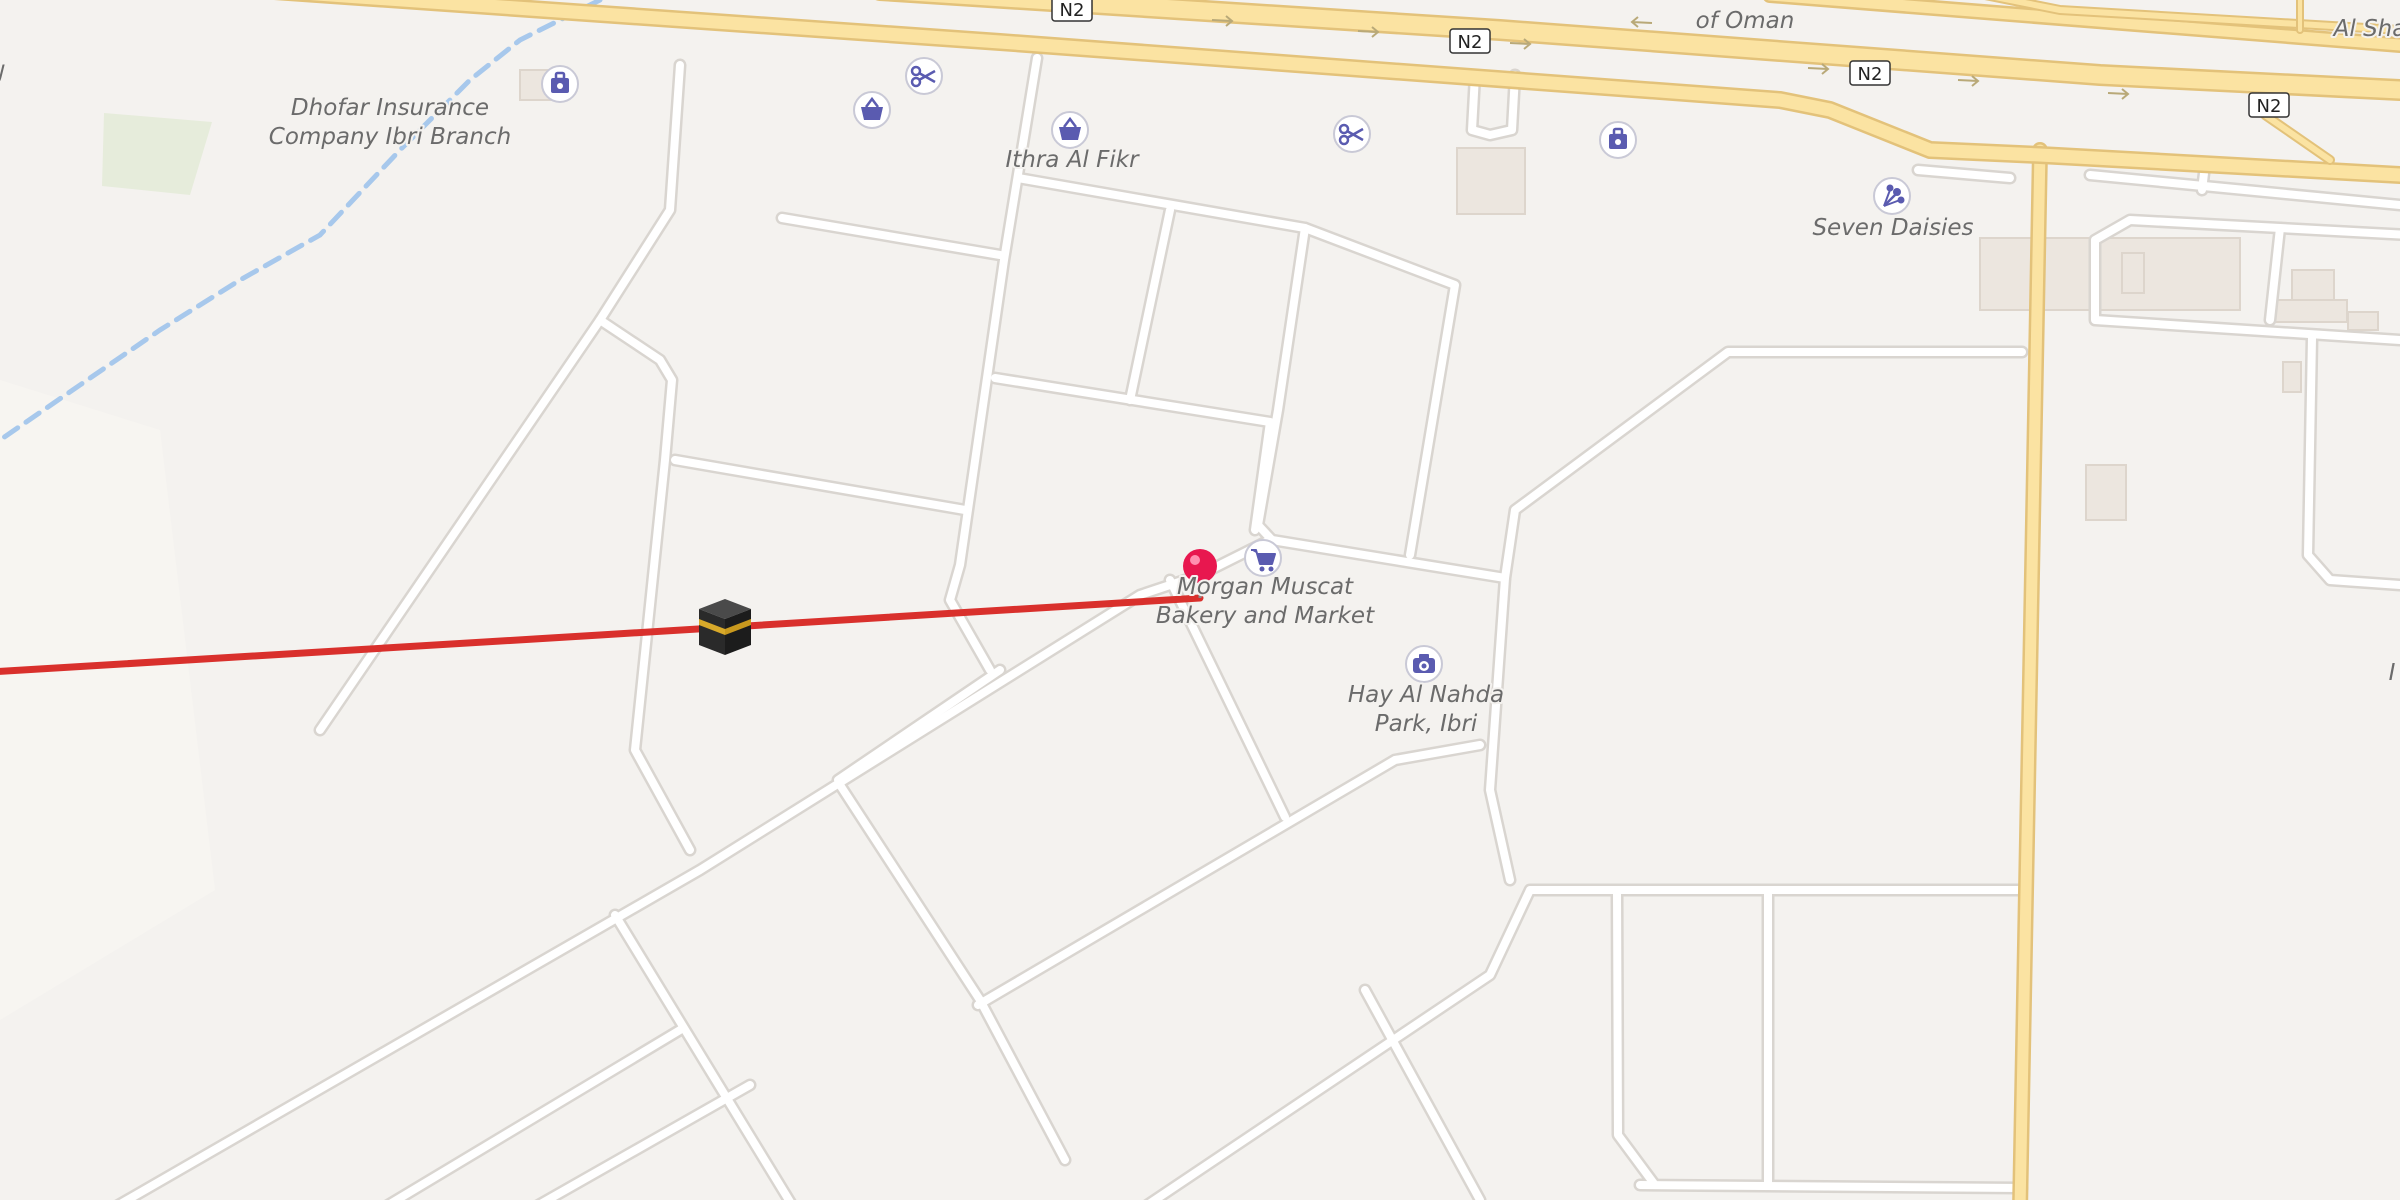  I want to click on label-al-sha: Al Sha, so click(2366, 29).